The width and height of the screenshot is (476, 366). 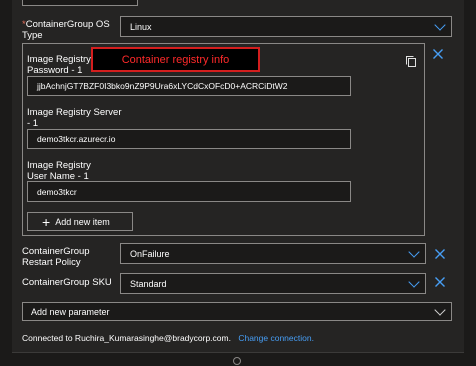 What do you see at coordinates (59, 171) in the screenshot?
I see `registry-user-label: Image Registry User Name - 1` at bounding box center [59, 171].